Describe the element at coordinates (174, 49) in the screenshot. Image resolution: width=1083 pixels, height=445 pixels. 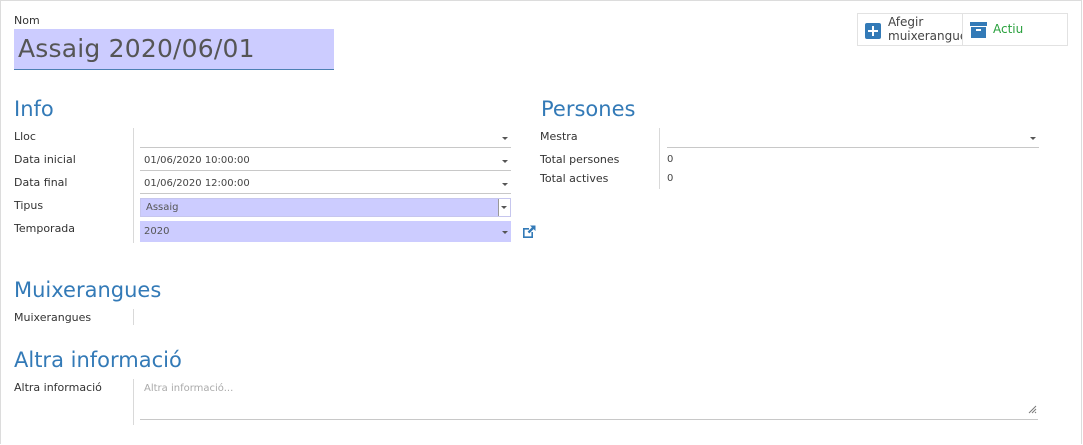
I see `name-input: Assaig 2020/06/01` at that location.